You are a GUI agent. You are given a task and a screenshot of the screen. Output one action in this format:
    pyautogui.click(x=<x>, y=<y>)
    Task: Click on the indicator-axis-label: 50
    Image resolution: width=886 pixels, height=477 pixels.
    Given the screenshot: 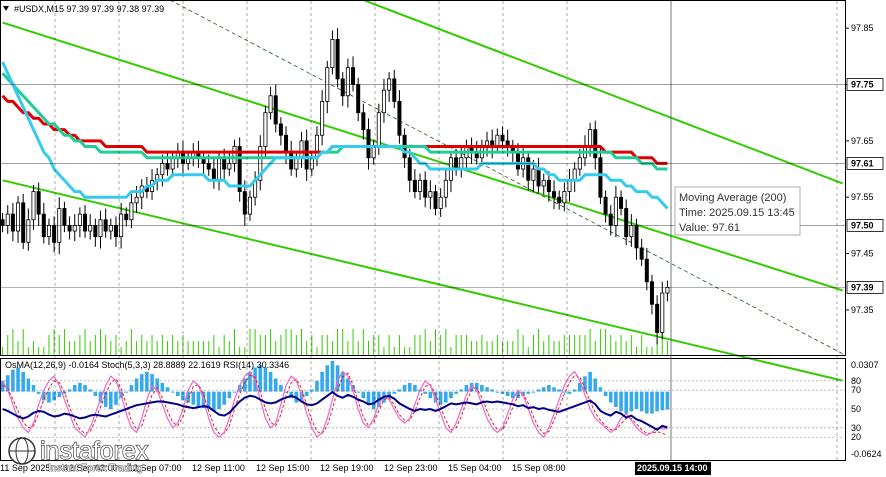 What is the action you would take?
    pyautogui.click(x=856, y=409)
    